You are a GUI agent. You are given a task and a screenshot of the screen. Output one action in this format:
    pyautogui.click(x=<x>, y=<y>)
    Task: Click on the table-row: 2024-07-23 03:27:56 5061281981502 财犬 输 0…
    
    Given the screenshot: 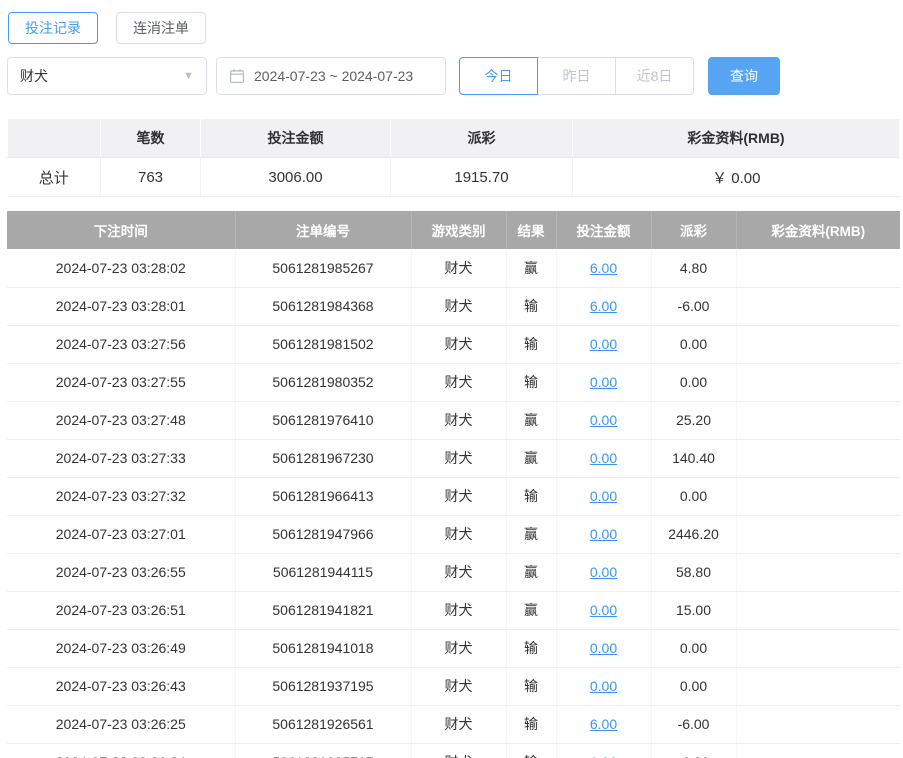 What is the action you would take?
    pyautogui.click(x=453, y=344)
    